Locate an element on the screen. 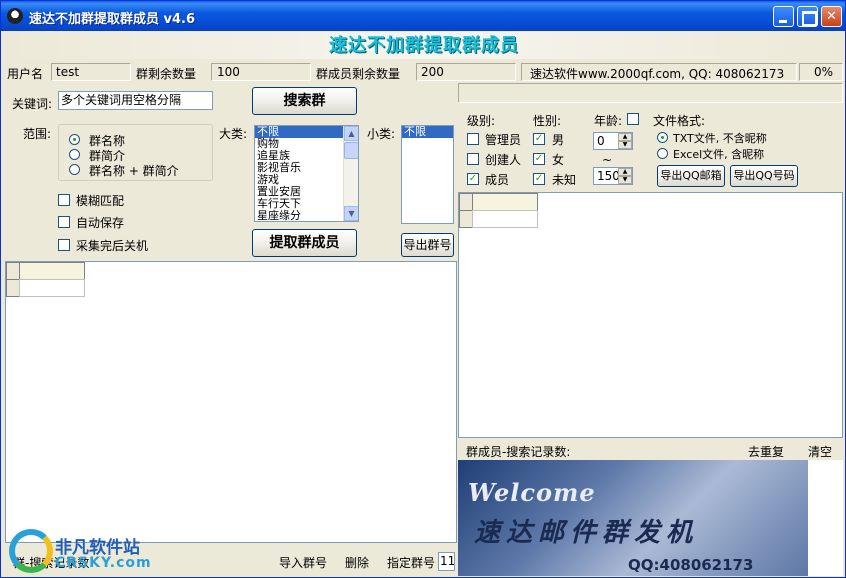 The width and height of the screenshot is (846, 578). format-radio-txt is located at coordinates (662, 137).